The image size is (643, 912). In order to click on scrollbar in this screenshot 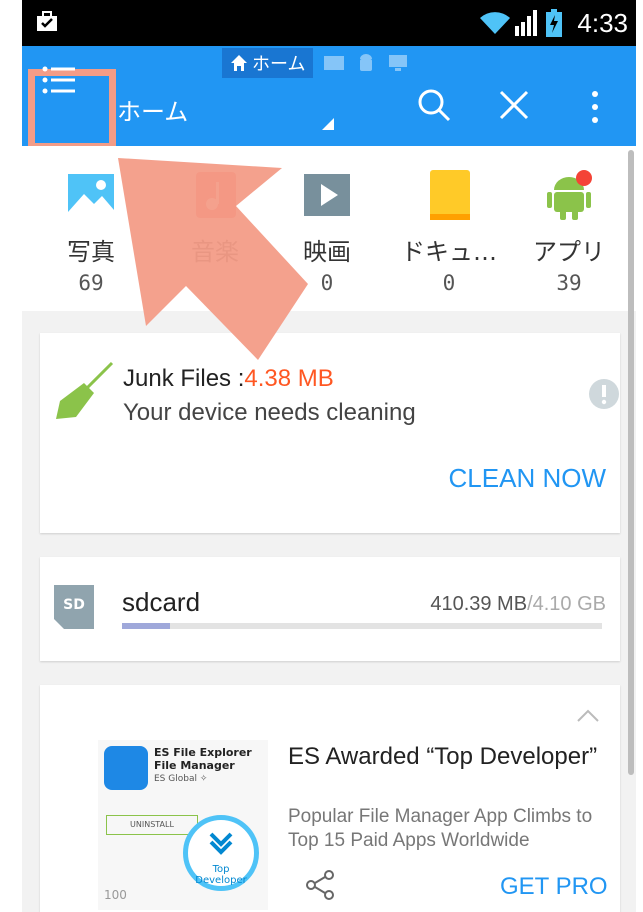, I will do `click(631, 462)`.